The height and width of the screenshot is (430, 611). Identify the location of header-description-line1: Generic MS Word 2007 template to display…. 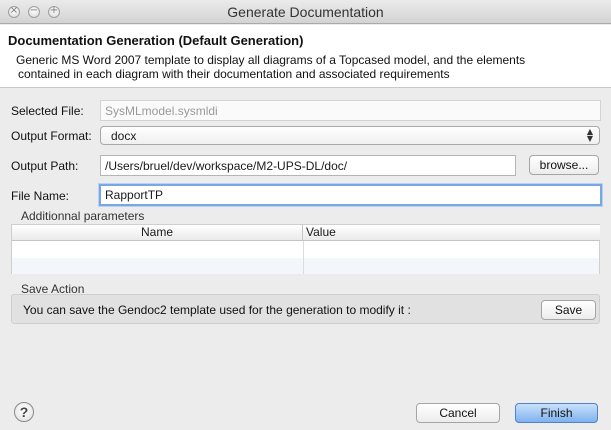
(271, 60).